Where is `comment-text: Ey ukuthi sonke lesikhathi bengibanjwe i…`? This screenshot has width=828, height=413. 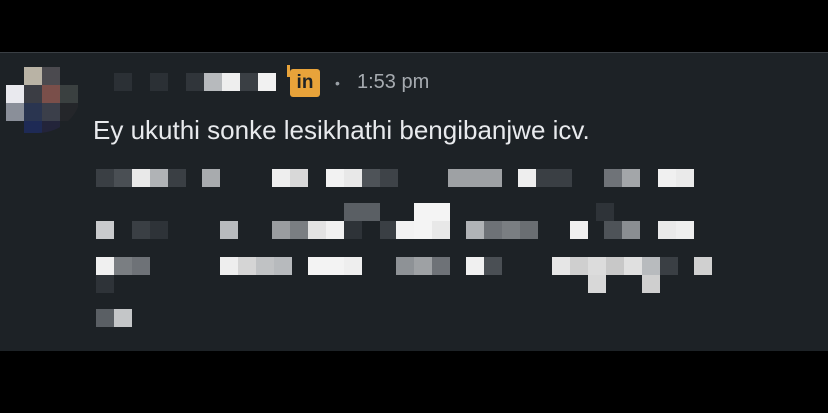
comment-text: Ey ukuthi sonke lesikhathi bengibanjwe i… is located at coordinates (341, 130).